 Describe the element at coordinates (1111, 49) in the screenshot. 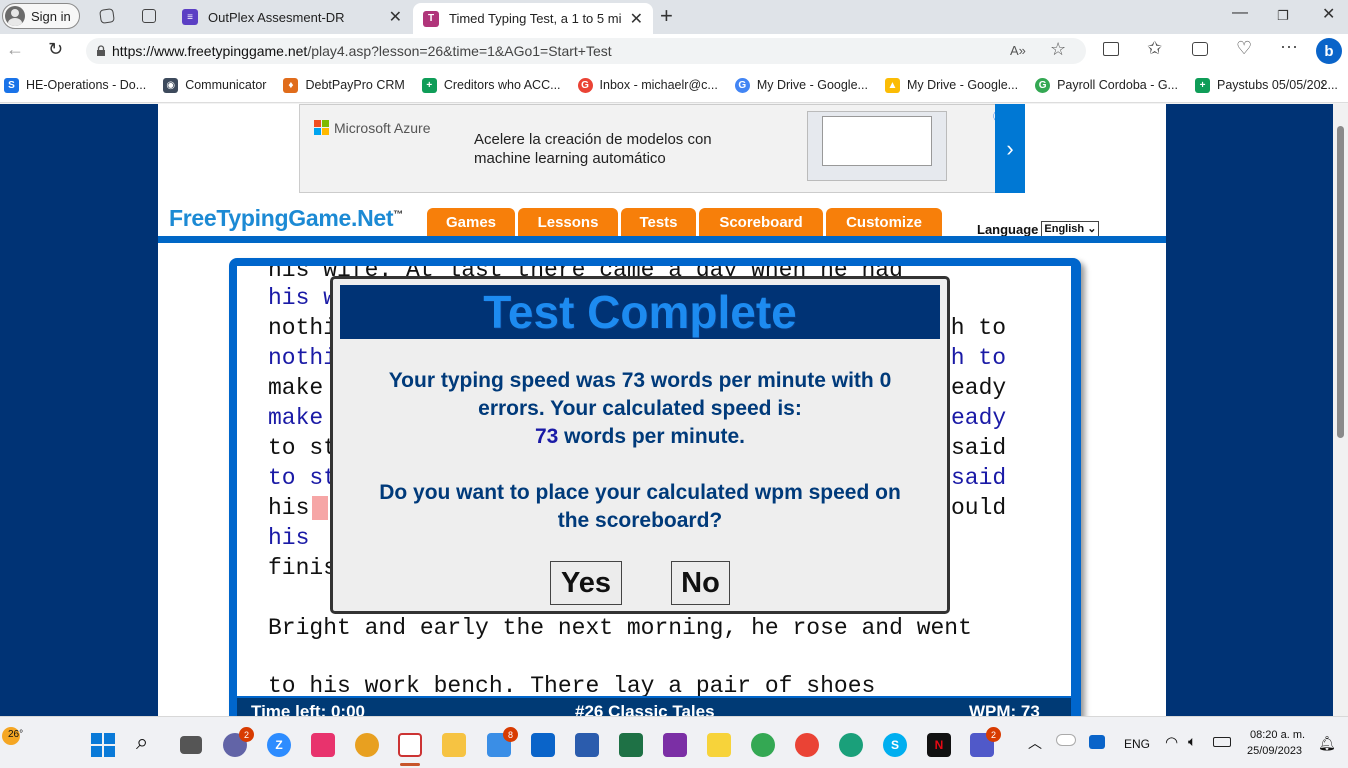

I see `split-screen-icon` at that location.